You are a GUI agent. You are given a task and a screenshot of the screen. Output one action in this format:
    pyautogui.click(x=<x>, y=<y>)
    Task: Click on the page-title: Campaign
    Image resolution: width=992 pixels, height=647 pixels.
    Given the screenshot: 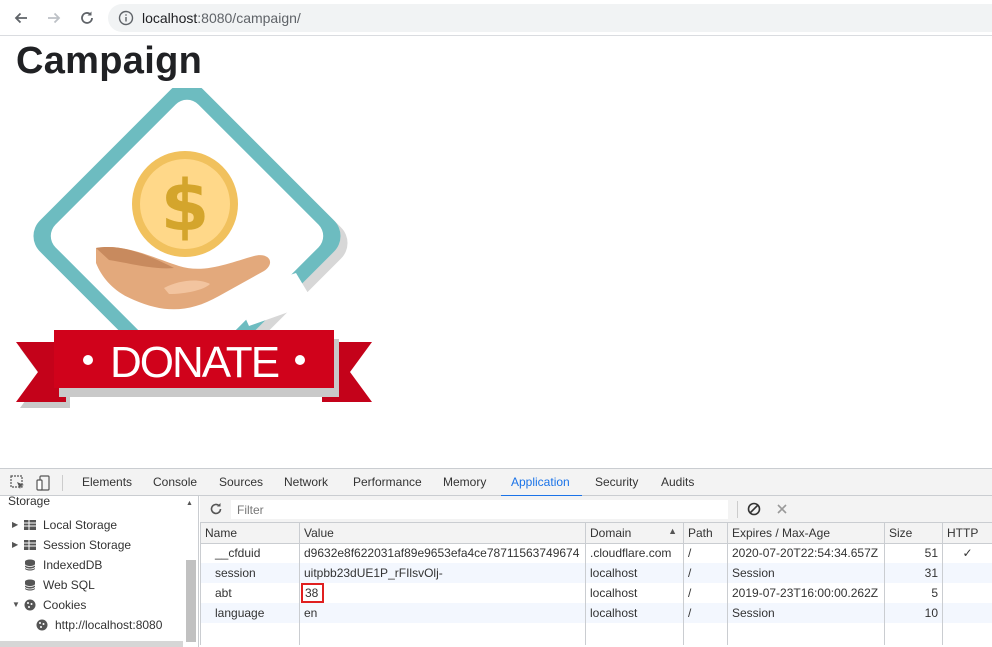 What is the action you would take?
    pyautogui.click(x=109, y=61)
    